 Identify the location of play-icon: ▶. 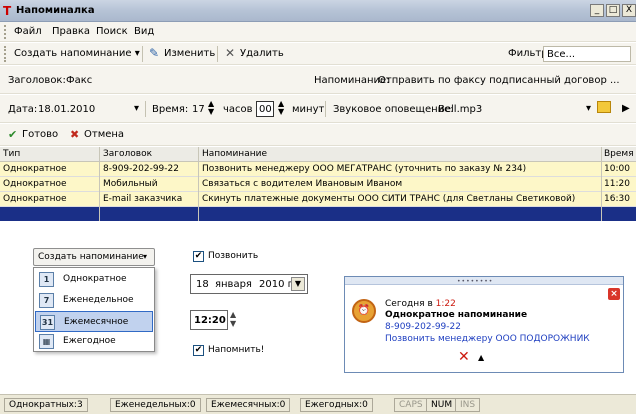
(626, 108).